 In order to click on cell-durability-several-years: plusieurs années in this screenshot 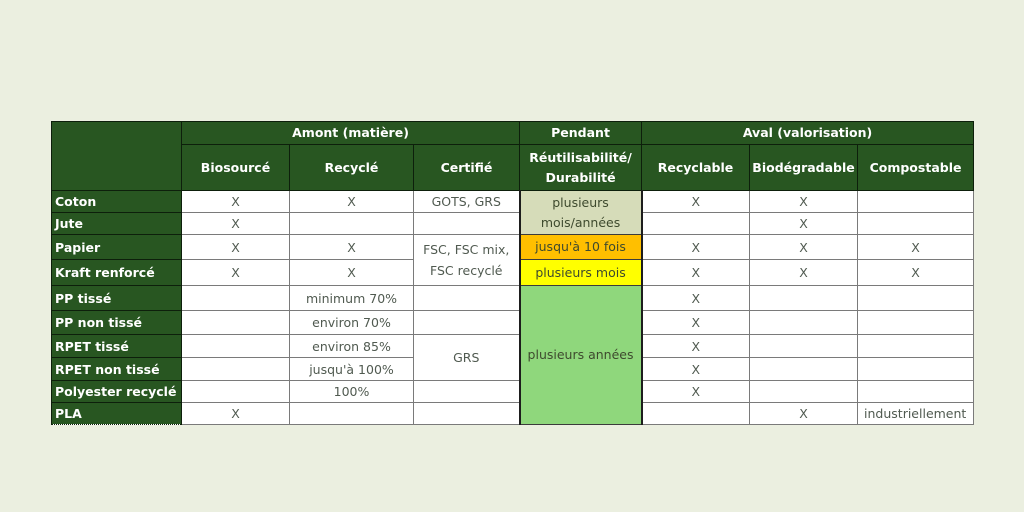, I will do `click(580, 355)`.